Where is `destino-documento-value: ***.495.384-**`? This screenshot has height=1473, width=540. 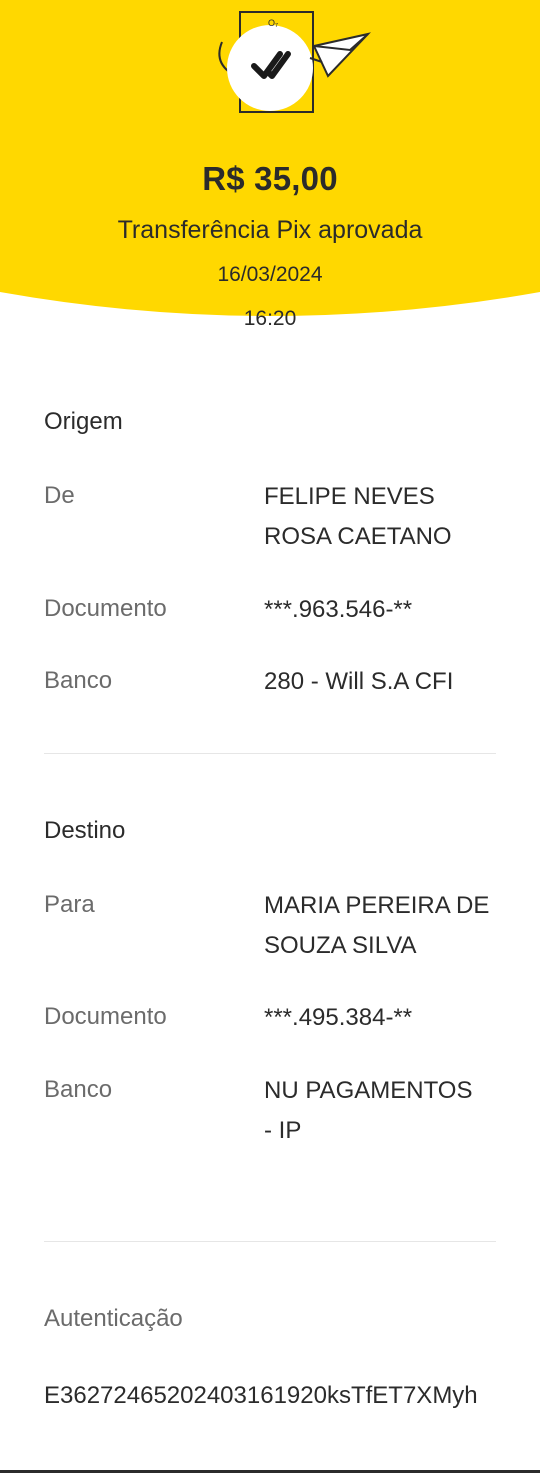 destino-documento-value: ***.495.384-** is located at coordinates (338, 1017).